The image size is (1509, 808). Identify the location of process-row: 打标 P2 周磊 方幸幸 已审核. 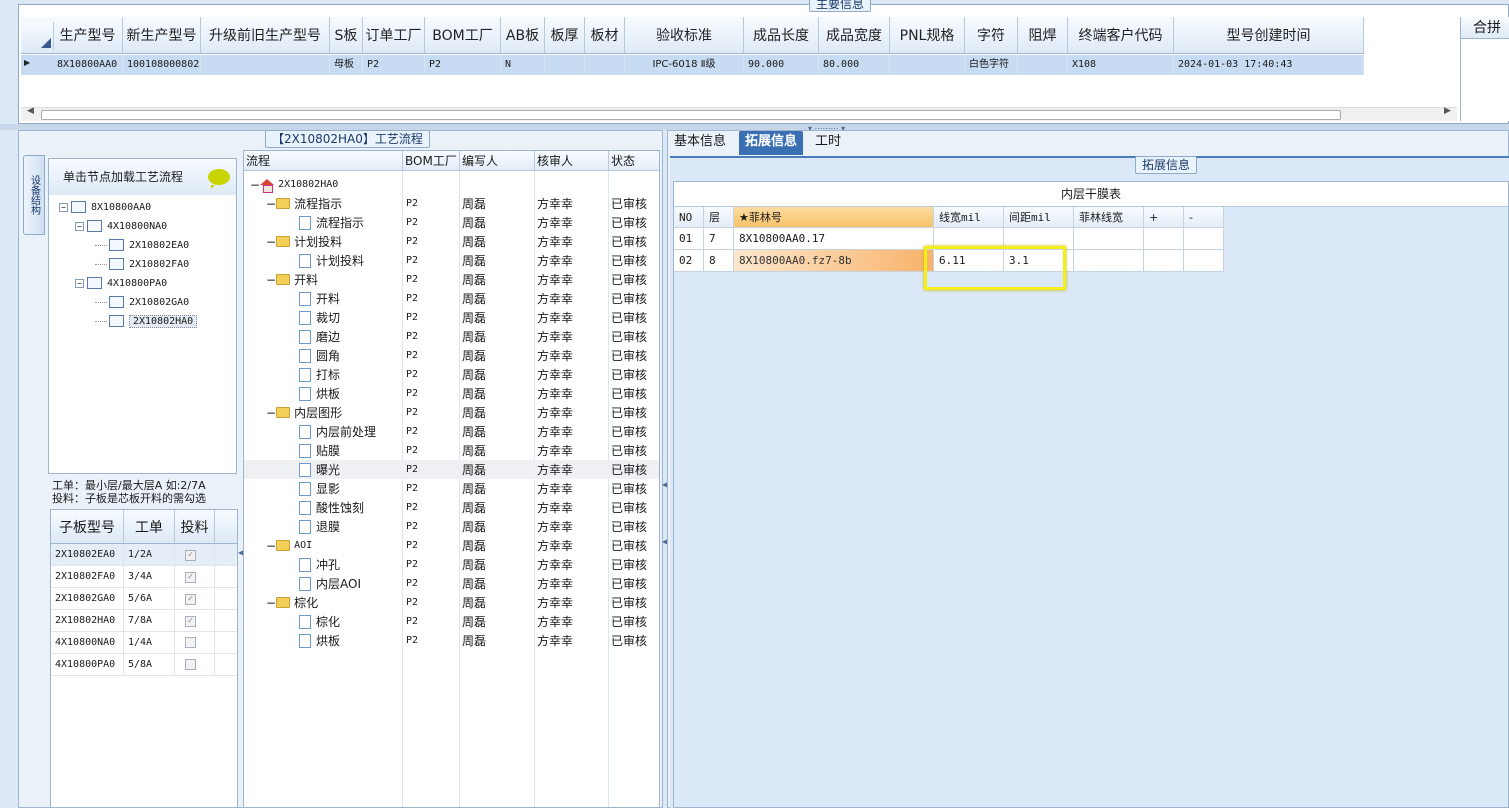
(451, 374).